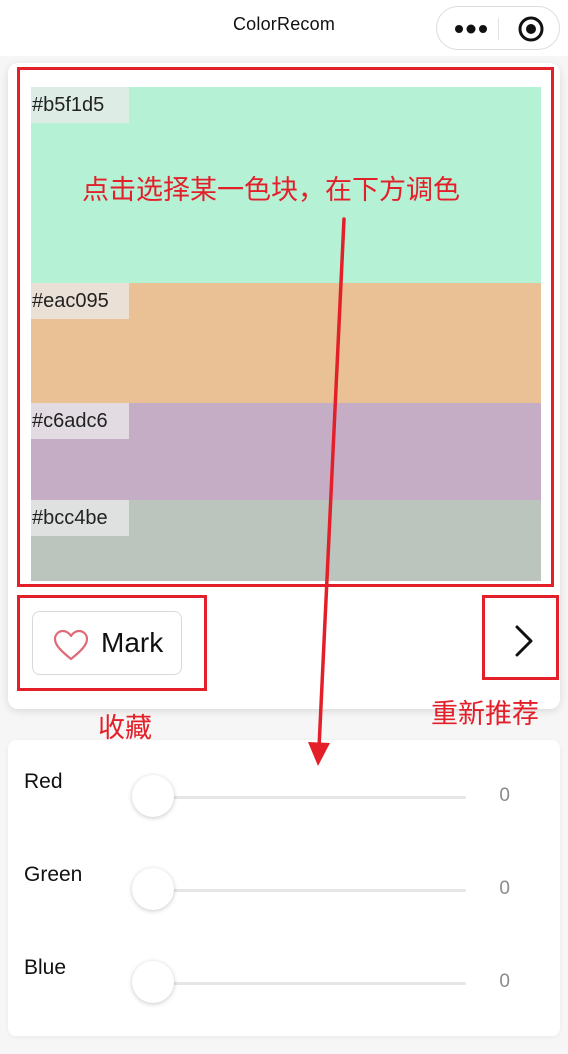  I want to click on red-slider-row: Red 0, so click(284, 800).